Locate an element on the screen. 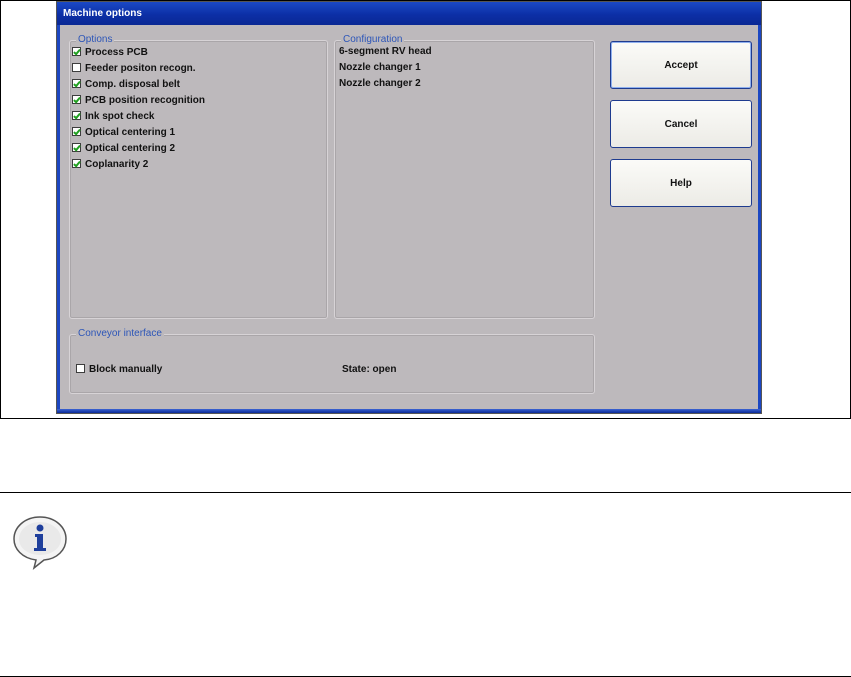 This screenshot has width=851, height=677. option-label: PCB position recognition is located at coordinates (145, 100).